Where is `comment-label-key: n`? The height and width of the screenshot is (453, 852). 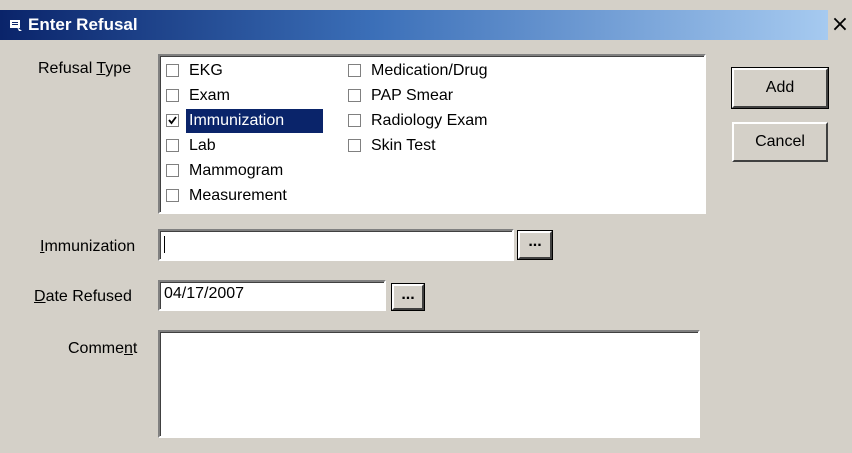 comment-label-key: n is located at coordinates (128, 348).